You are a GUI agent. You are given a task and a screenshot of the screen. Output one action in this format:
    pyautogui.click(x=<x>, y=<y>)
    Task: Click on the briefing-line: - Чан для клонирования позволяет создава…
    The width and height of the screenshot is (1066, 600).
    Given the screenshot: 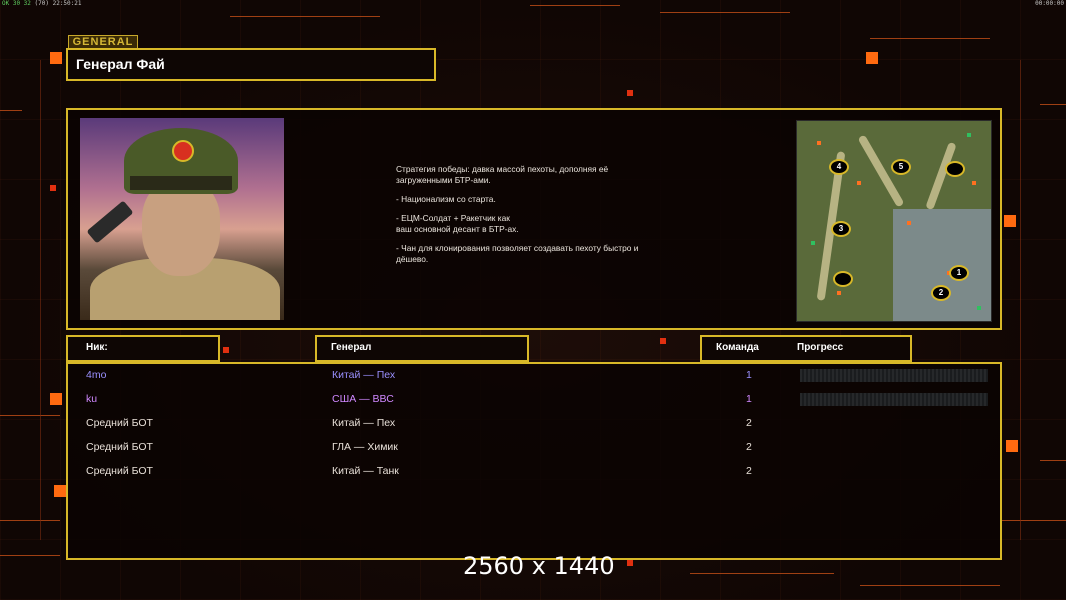 What is the action you would take?
    pyautogui.click(x=517, y=253)
    